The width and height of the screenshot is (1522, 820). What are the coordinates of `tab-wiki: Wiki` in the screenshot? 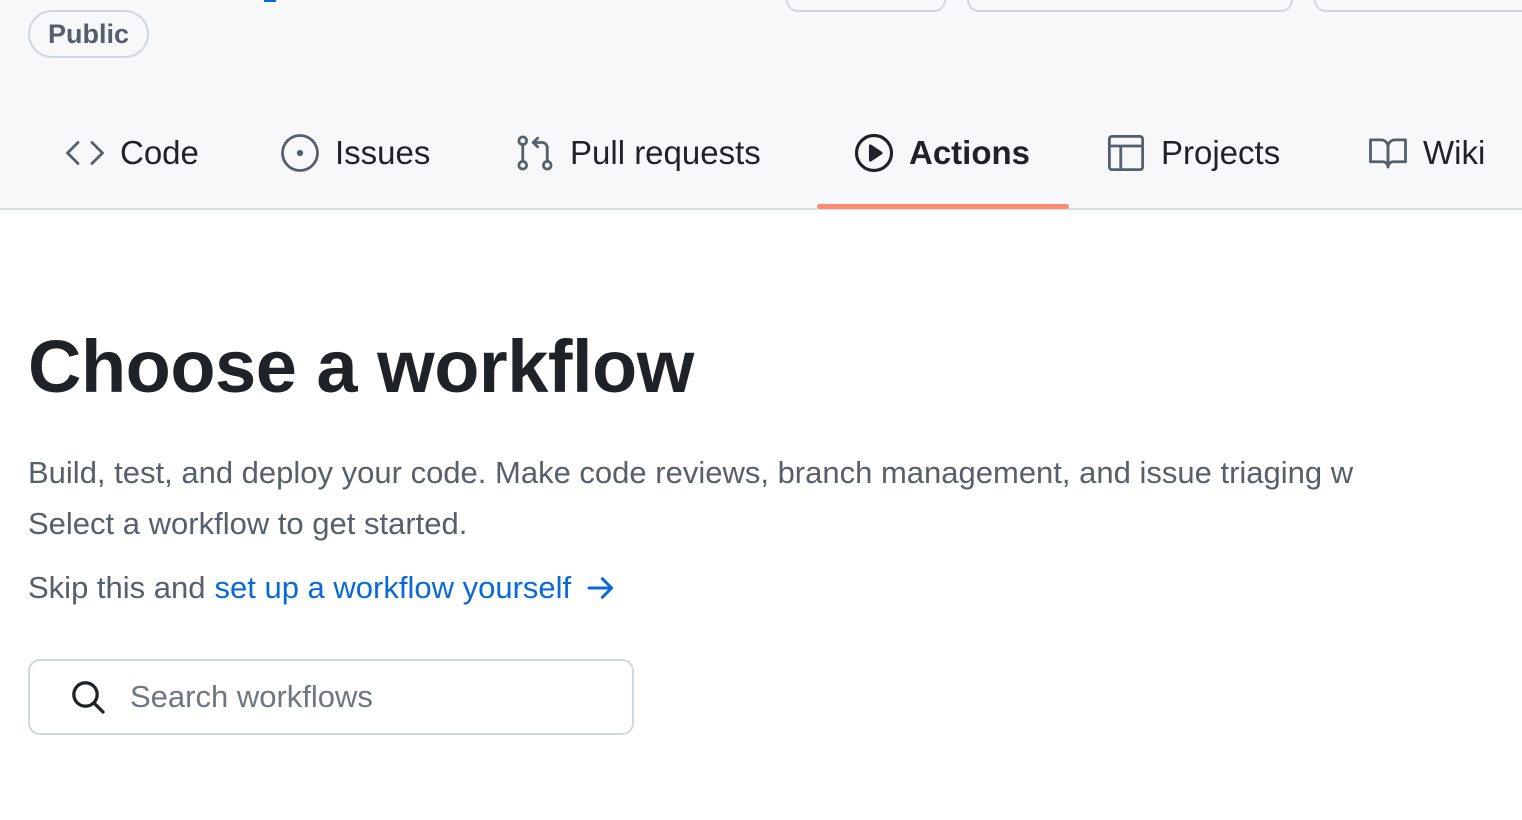 It's located at (1426, 153).